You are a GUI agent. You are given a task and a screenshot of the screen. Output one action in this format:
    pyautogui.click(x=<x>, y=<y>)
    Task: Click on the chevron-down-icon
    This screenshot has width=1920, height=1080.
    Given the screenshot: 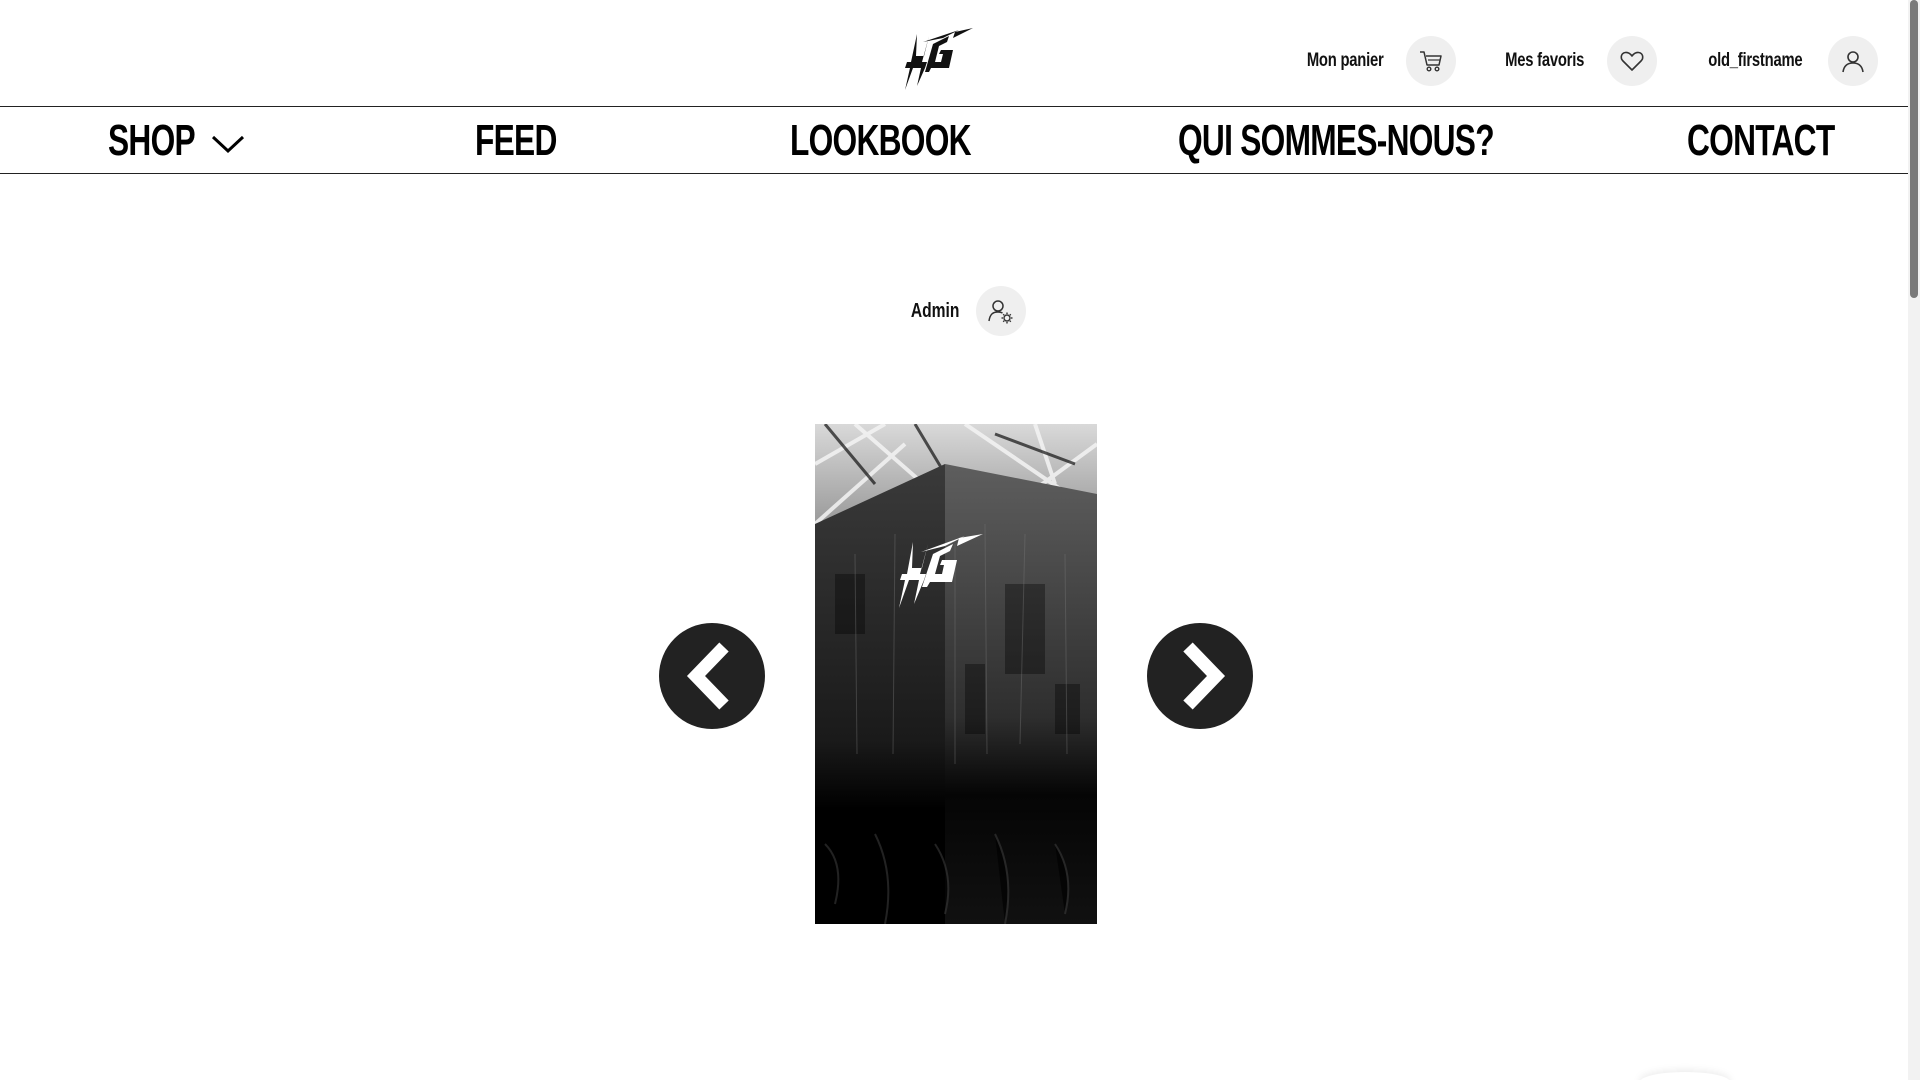 What is the action you would take?
    pyautogui.click(x=227, y=144)
    